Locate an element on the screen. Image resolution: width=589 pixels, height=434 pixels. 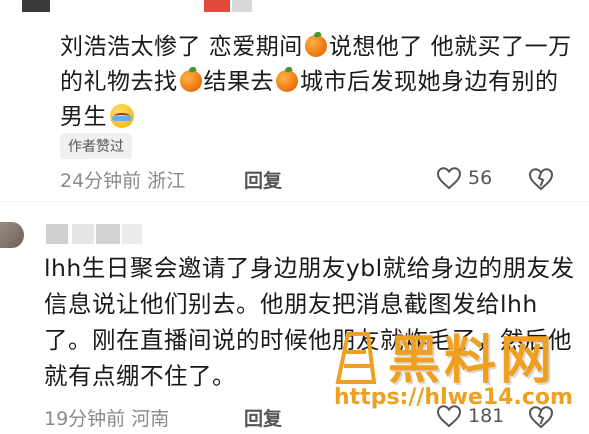
comment-2-meta: 19分钟前 河南 回复 181 is located at coordinates (316, 419).